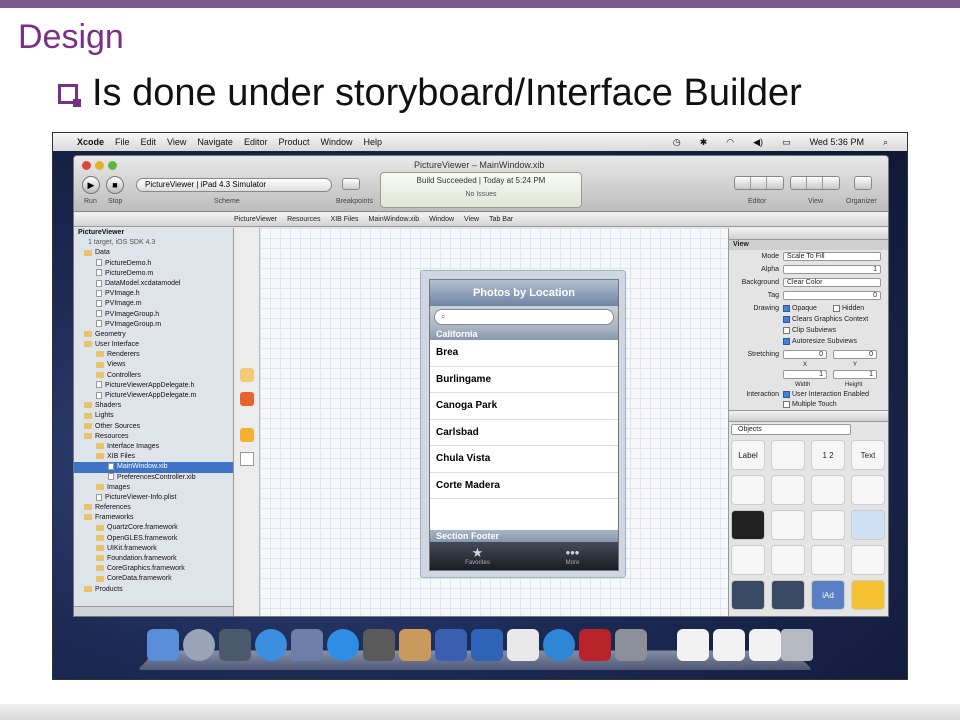 The image size is (960, 720). Describe the element at coordinates (748, 525) in the screenshot. I see `library-item-page-control` at that location.